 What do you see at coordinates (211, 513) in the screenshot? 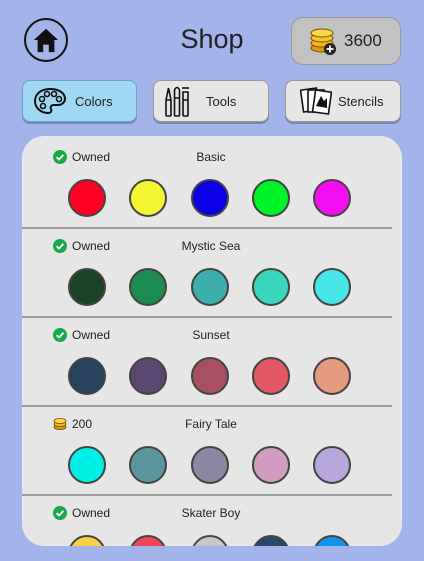
I see `palette-name: Skater Boy` at bounding box center [211, 513].